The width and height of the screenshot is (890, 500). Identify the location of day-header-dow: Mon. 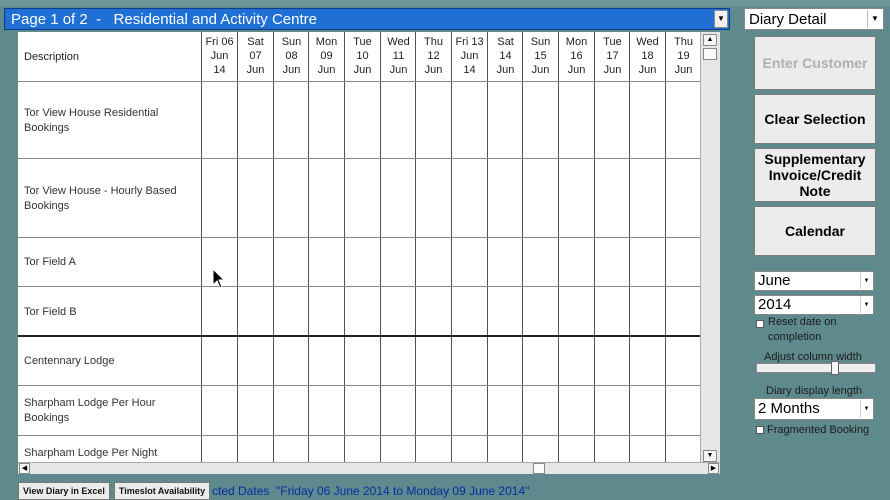
(576, 42).